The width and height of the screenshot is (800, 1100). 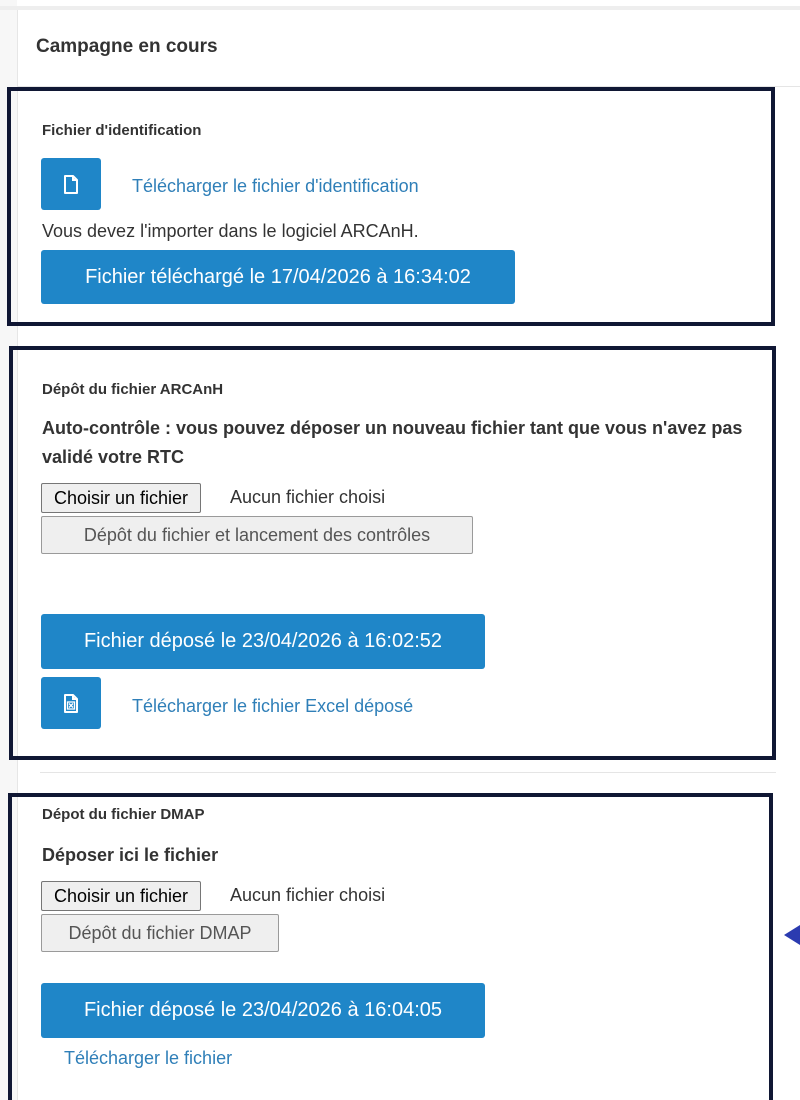 I want to click on dmap-submit-button: Dépôt du fichier DMAP, so click(x=160, y=933).